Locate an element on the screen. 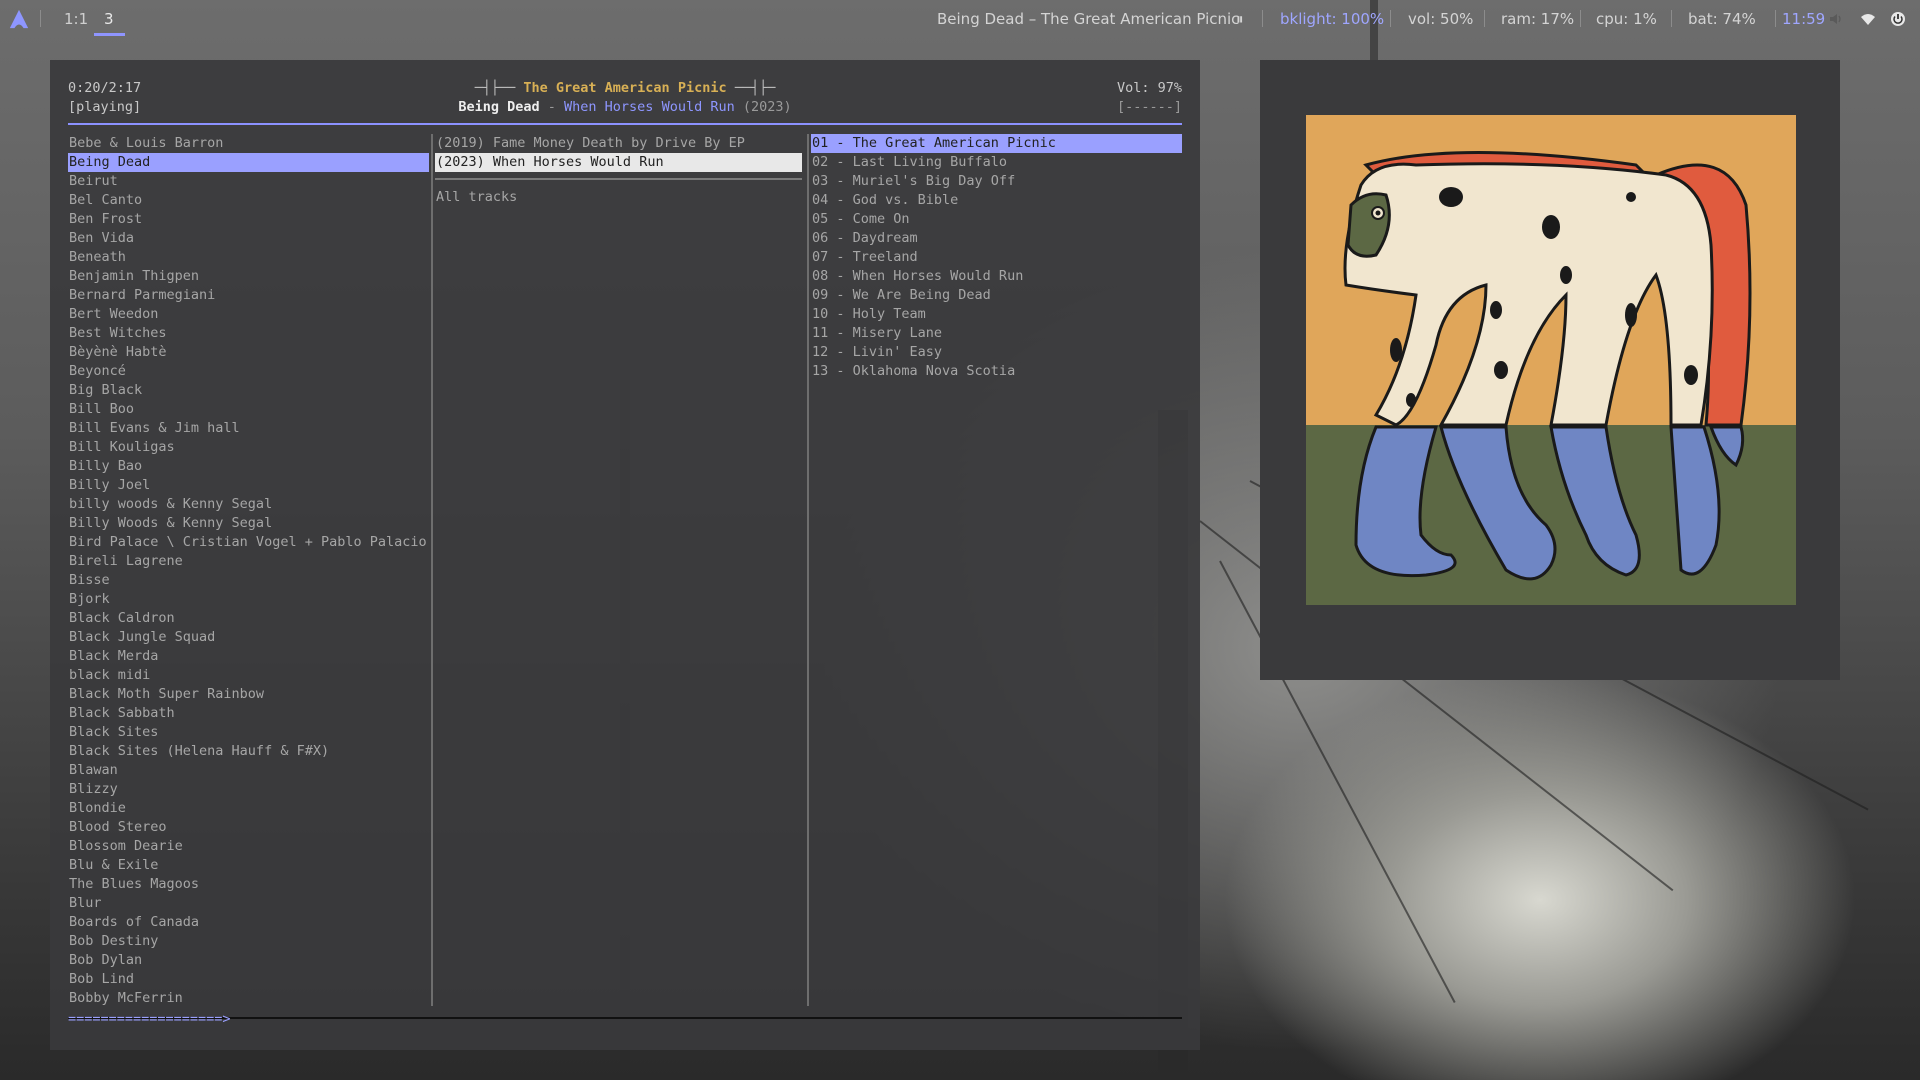 The height and width of the screenshot is (1080, 1920). workspace-1: 1:1 is located at coordinates (76, 19).